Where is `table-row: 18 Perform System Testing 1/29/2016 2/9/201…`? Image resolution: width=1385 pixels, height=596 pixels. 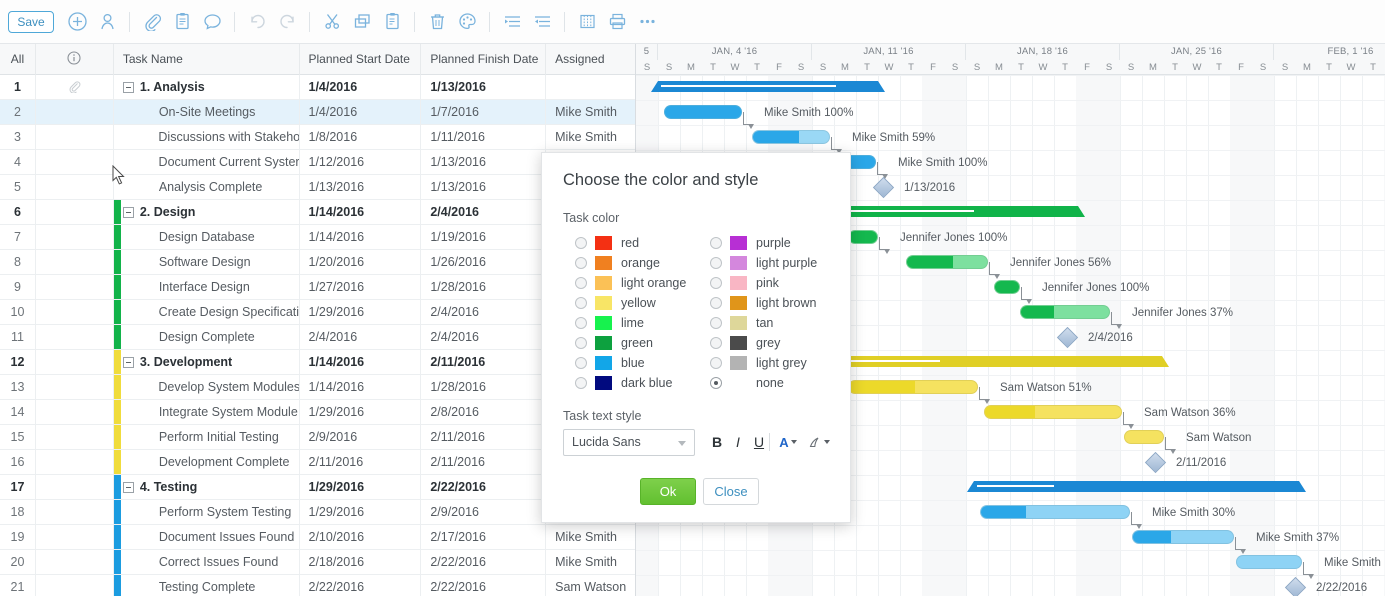
table-row: 18 Perform System Testing 1/29/2016 2/9/201… is located at coordinates (317, 512).